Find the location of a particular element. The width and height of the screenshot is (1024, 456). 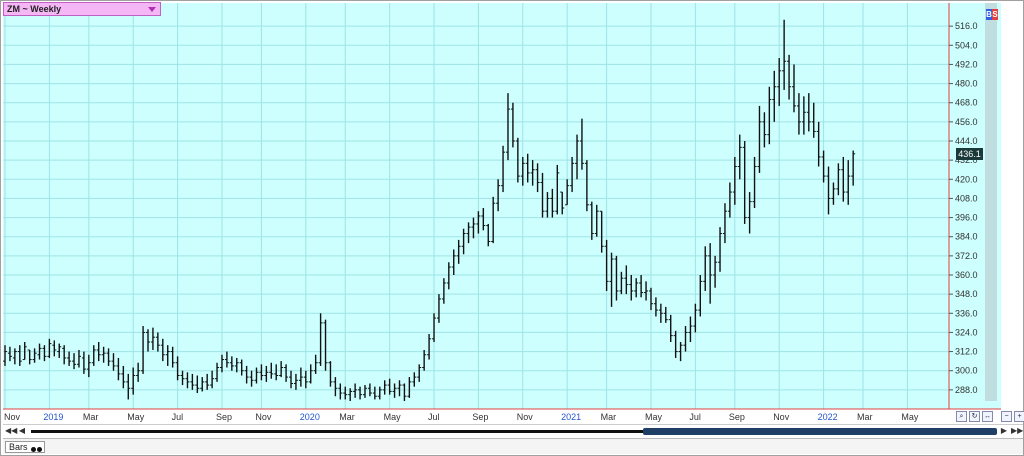

price-tick-label: 312.0 is located at coordinates (966, 352).